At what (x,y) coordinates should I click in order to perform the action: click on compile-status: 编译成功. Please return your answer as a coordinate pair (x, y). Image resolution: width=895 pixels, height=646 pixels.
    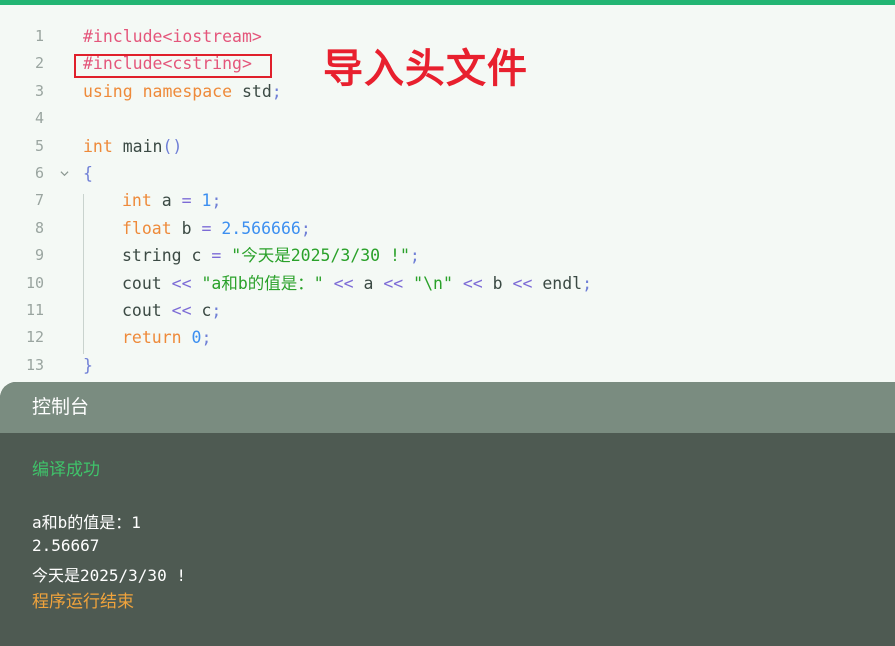
    Looking at the image, I should click on (66, 470).